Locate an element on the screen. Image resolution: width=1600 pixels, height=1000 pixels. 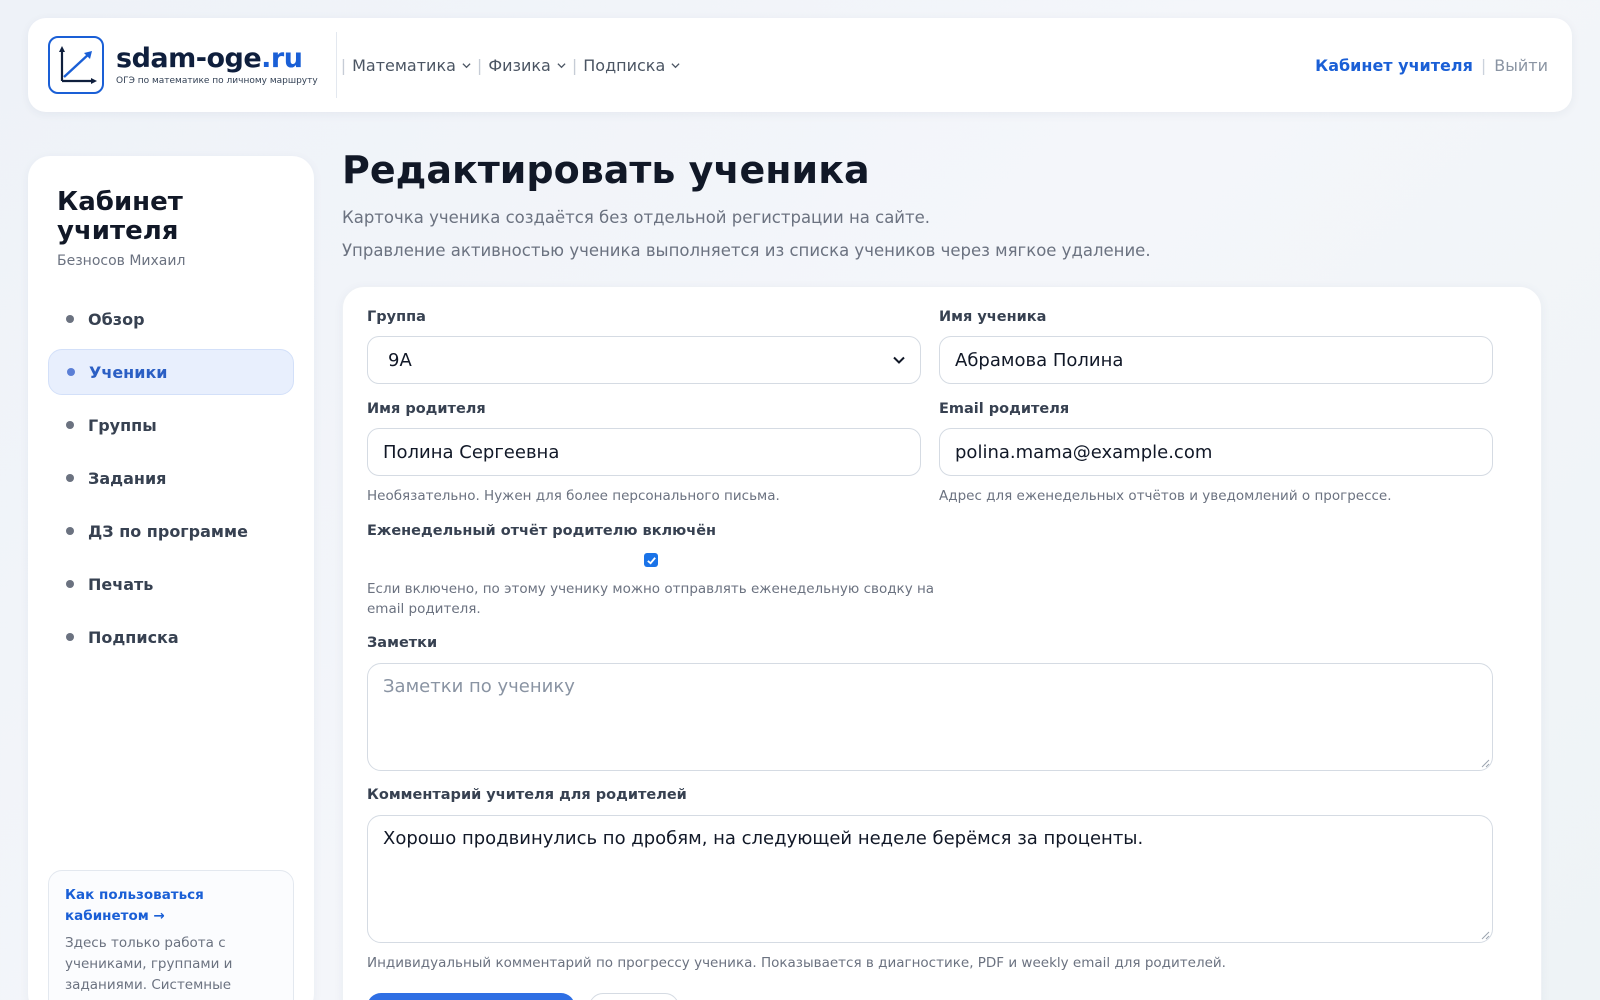
nav-math-label: Математика is located at coordinates (404, 65).